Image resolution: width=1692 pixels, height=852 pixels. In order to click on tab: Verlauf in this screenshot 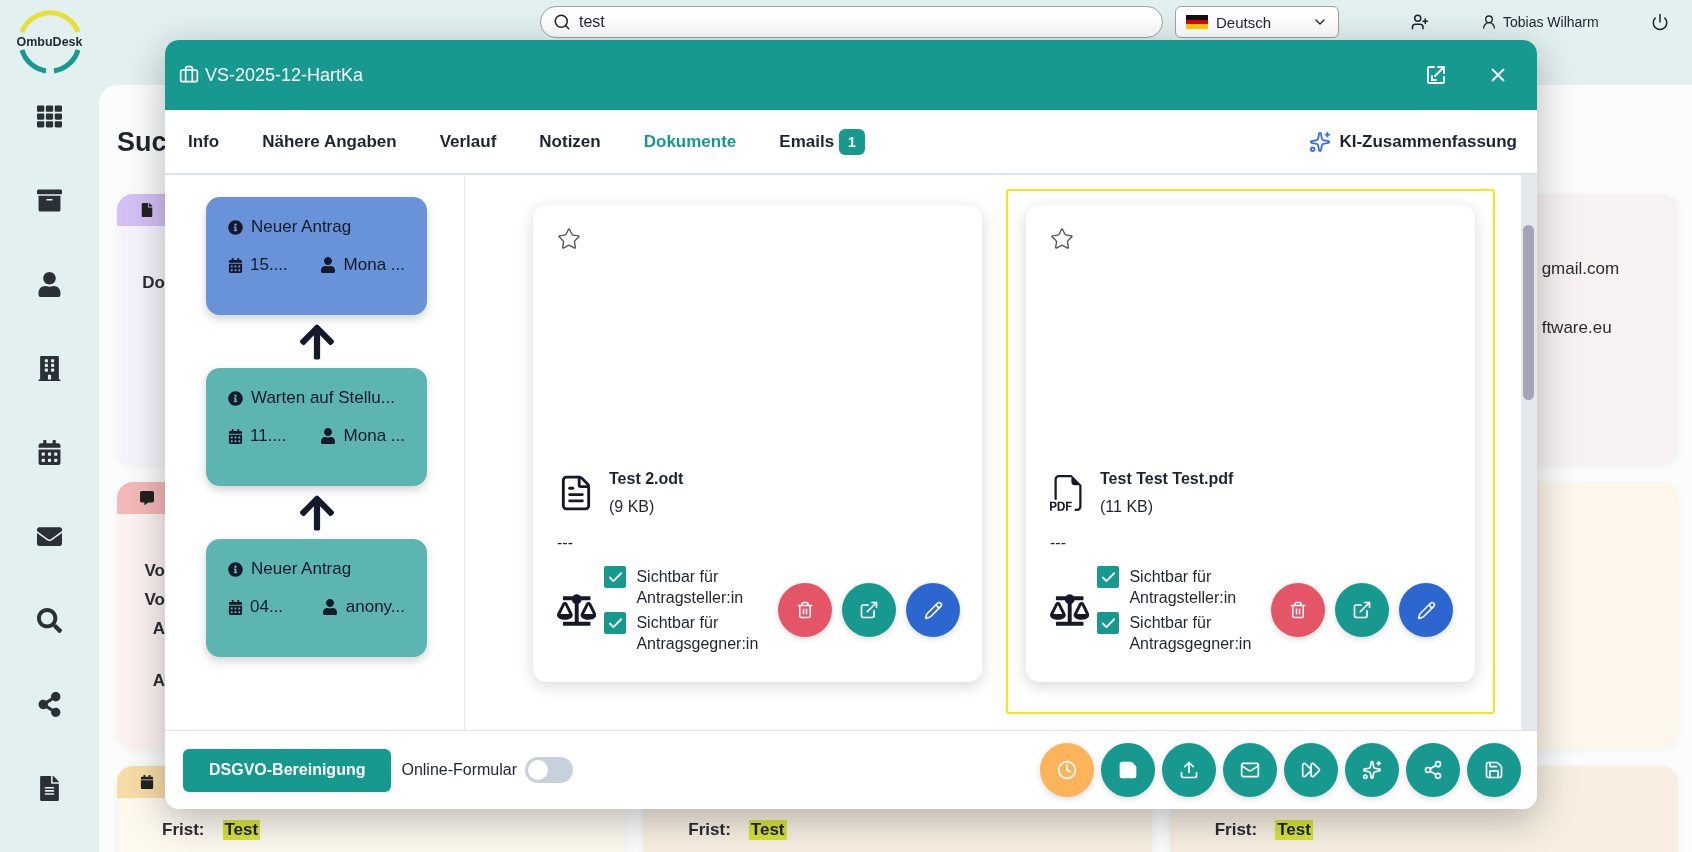, I will do `click(468, 141)`.